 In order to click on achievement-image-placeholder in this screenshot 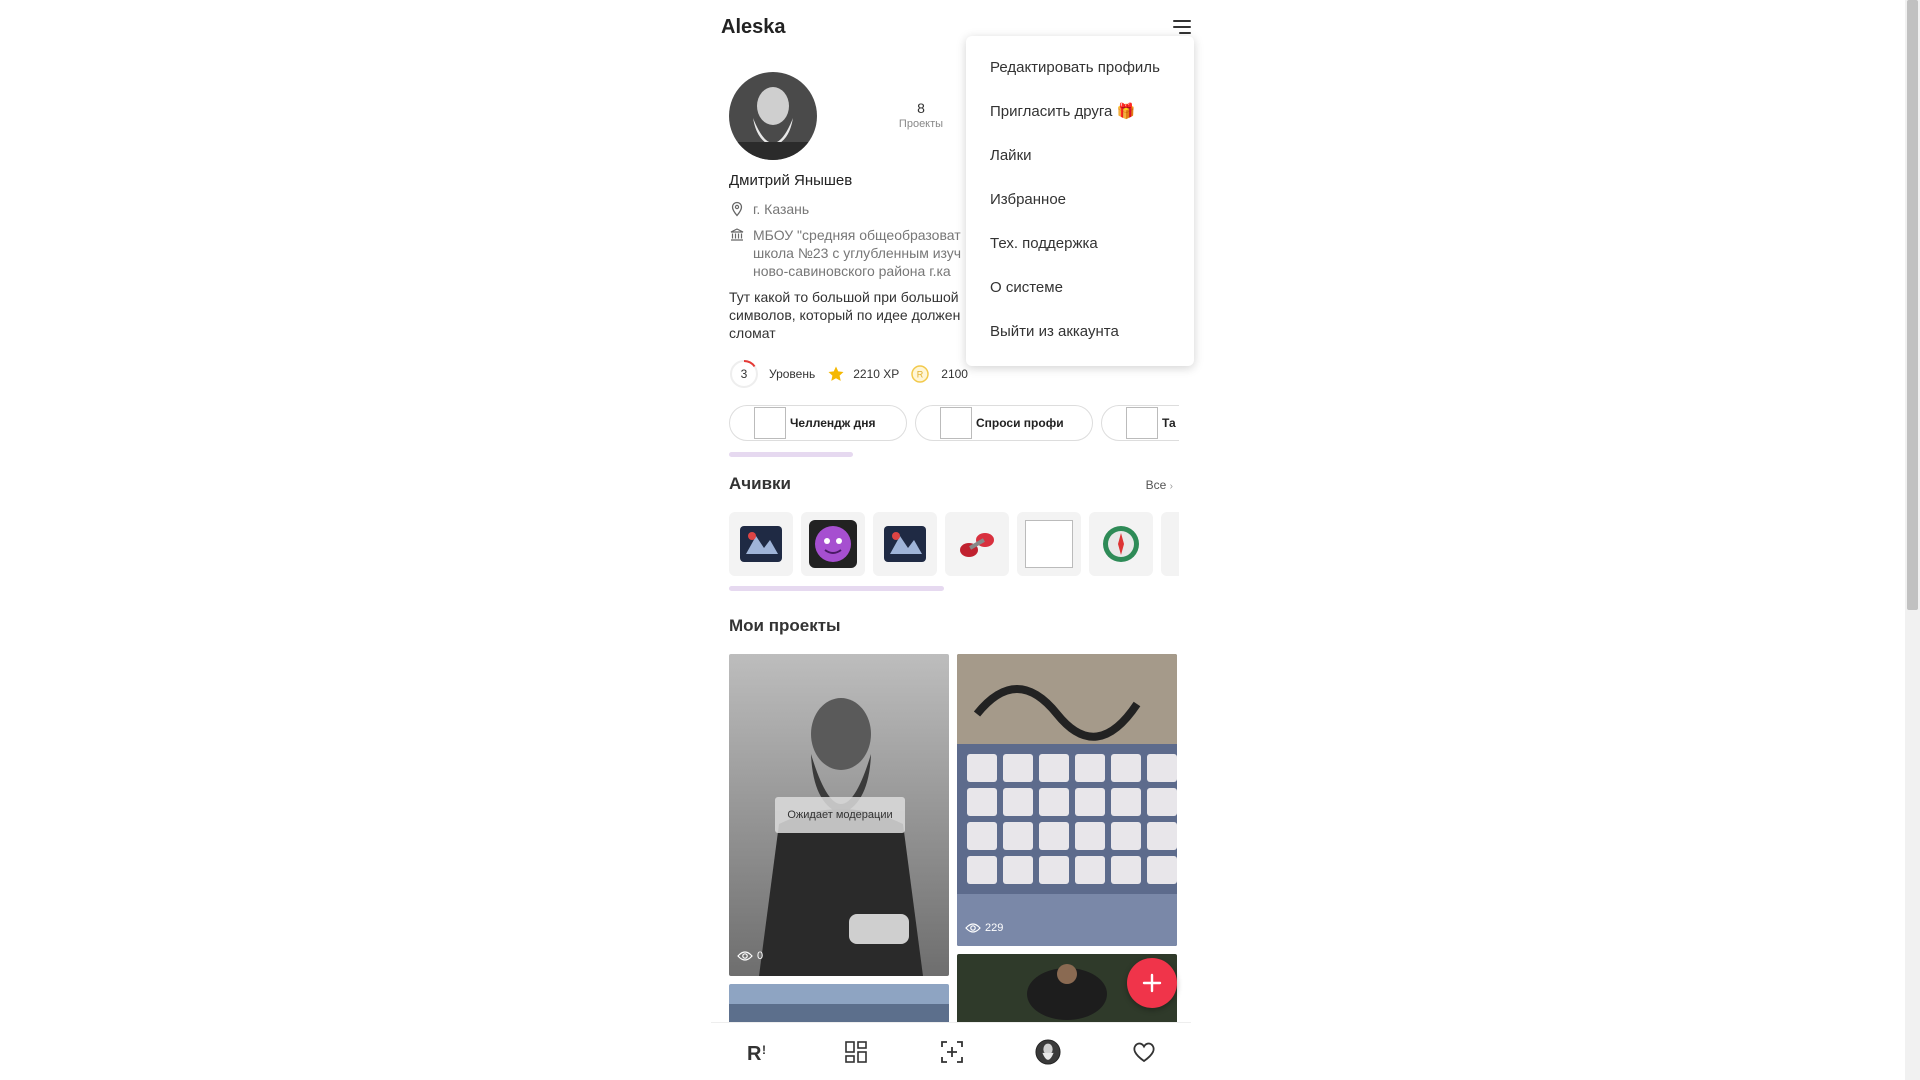, I will do `click(1049, 544)`.